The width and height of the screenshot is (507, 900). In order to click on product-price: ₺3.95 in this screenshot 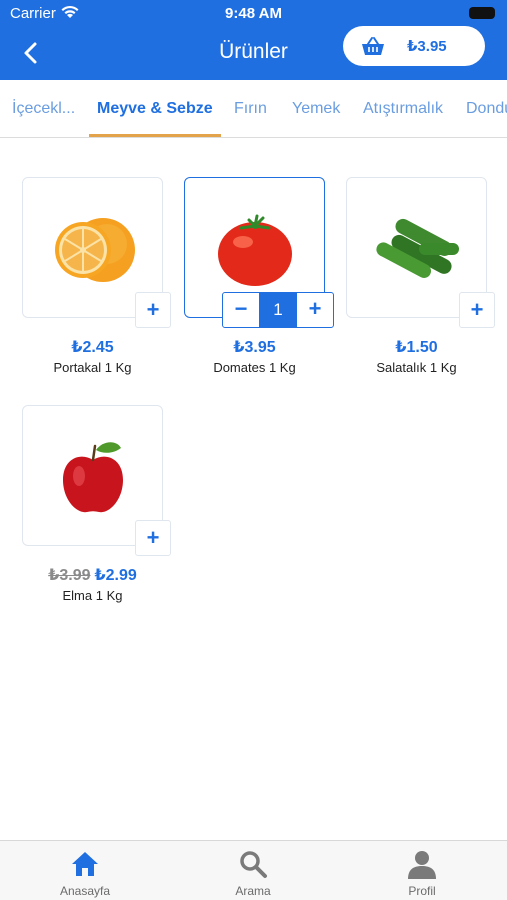, I will do `click(254, 347)`.